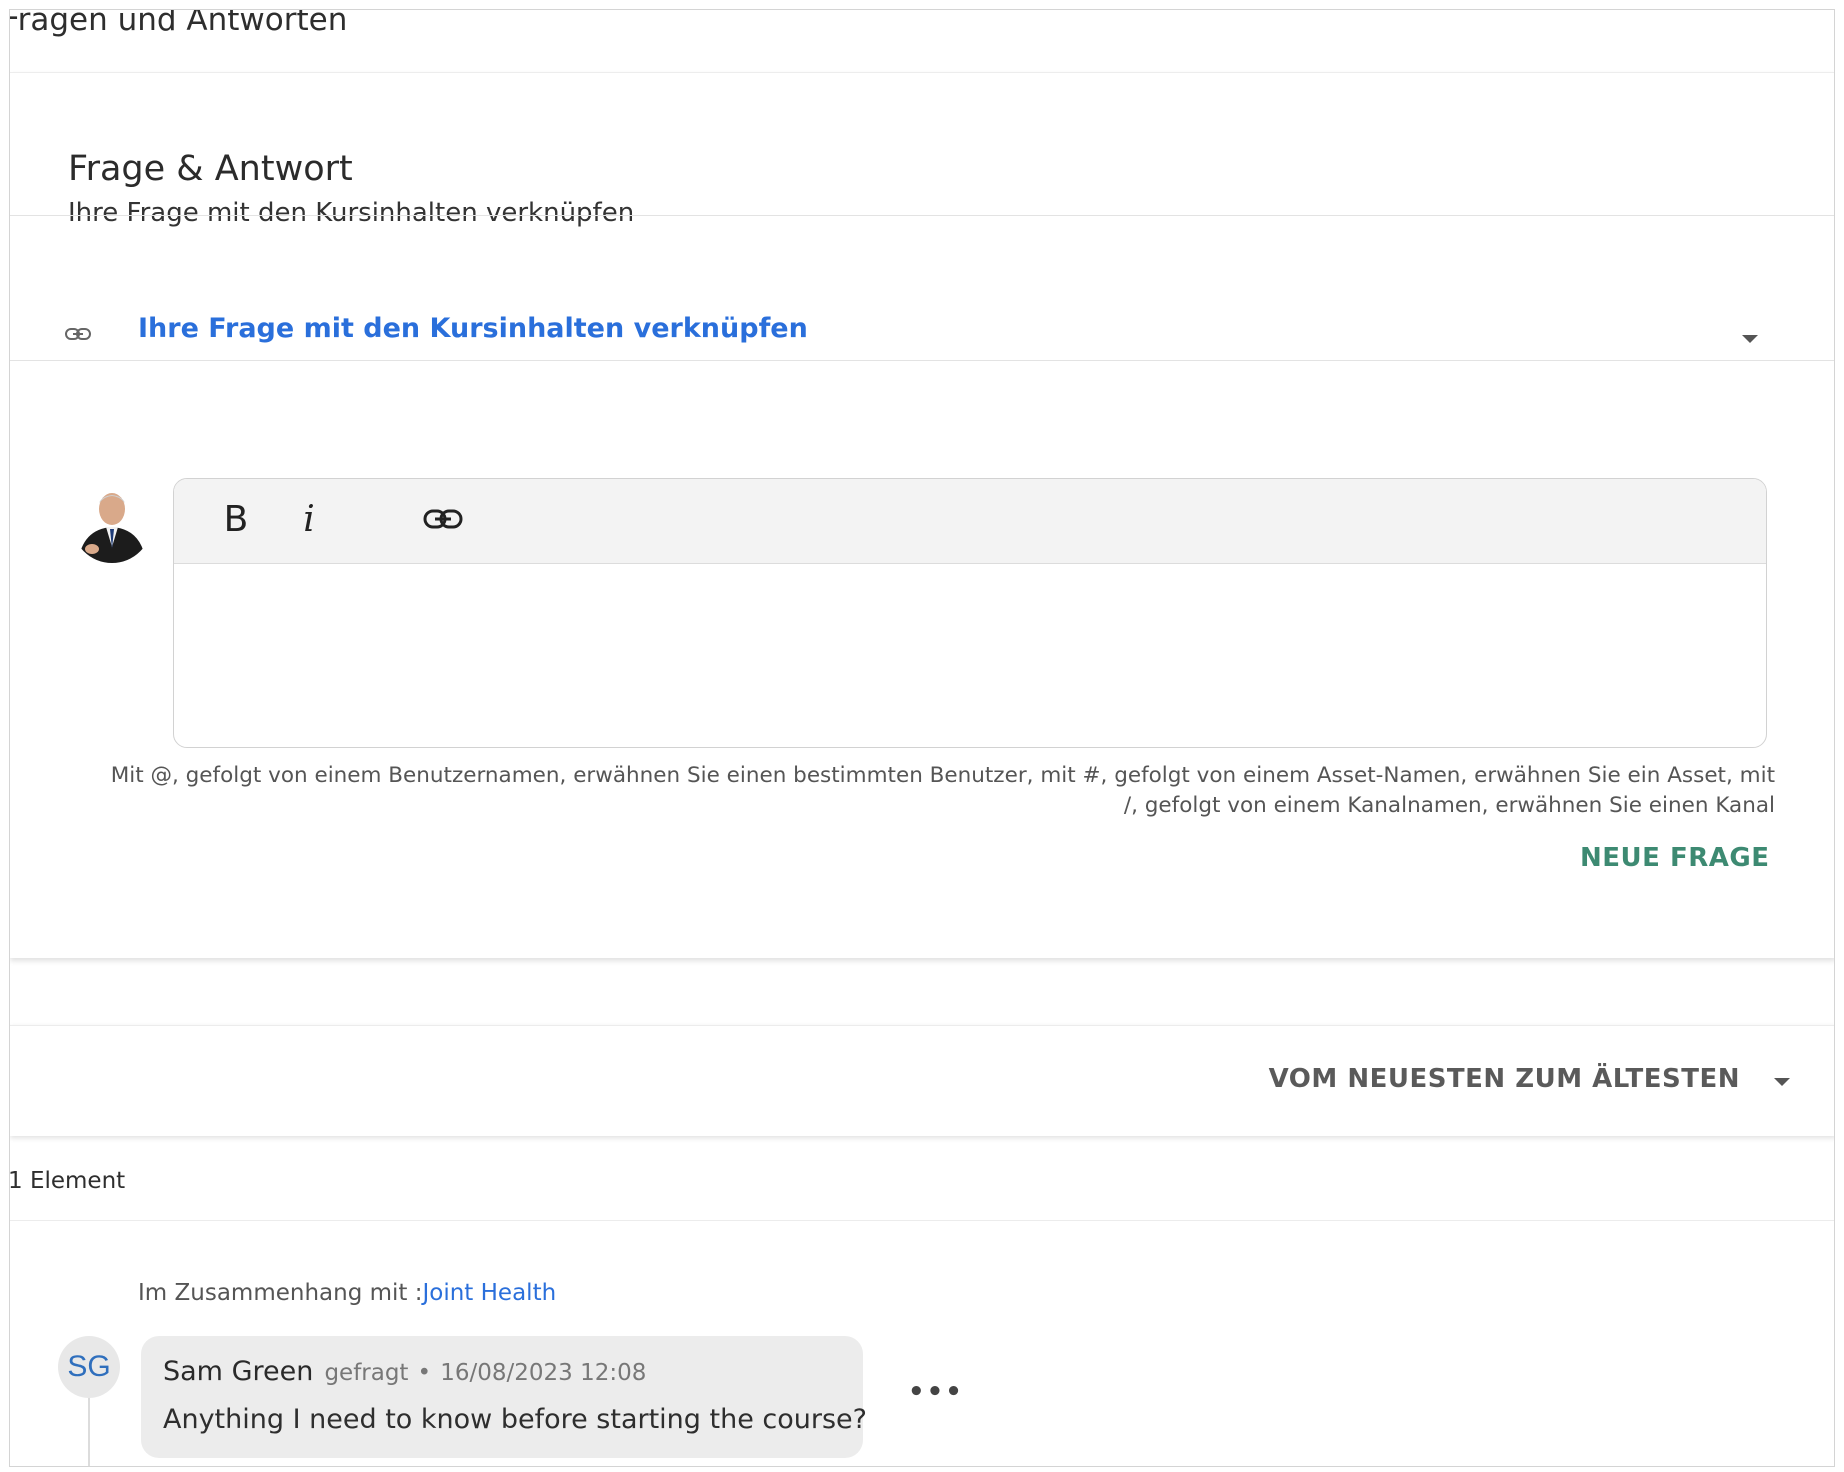  What do you see at coordinates (1504, 1079) in the screenshot?
I see `sort-dropdown: VOM NEUESTEN ZUM ÄLTESTEN` at bounding box center [1504, 1079].